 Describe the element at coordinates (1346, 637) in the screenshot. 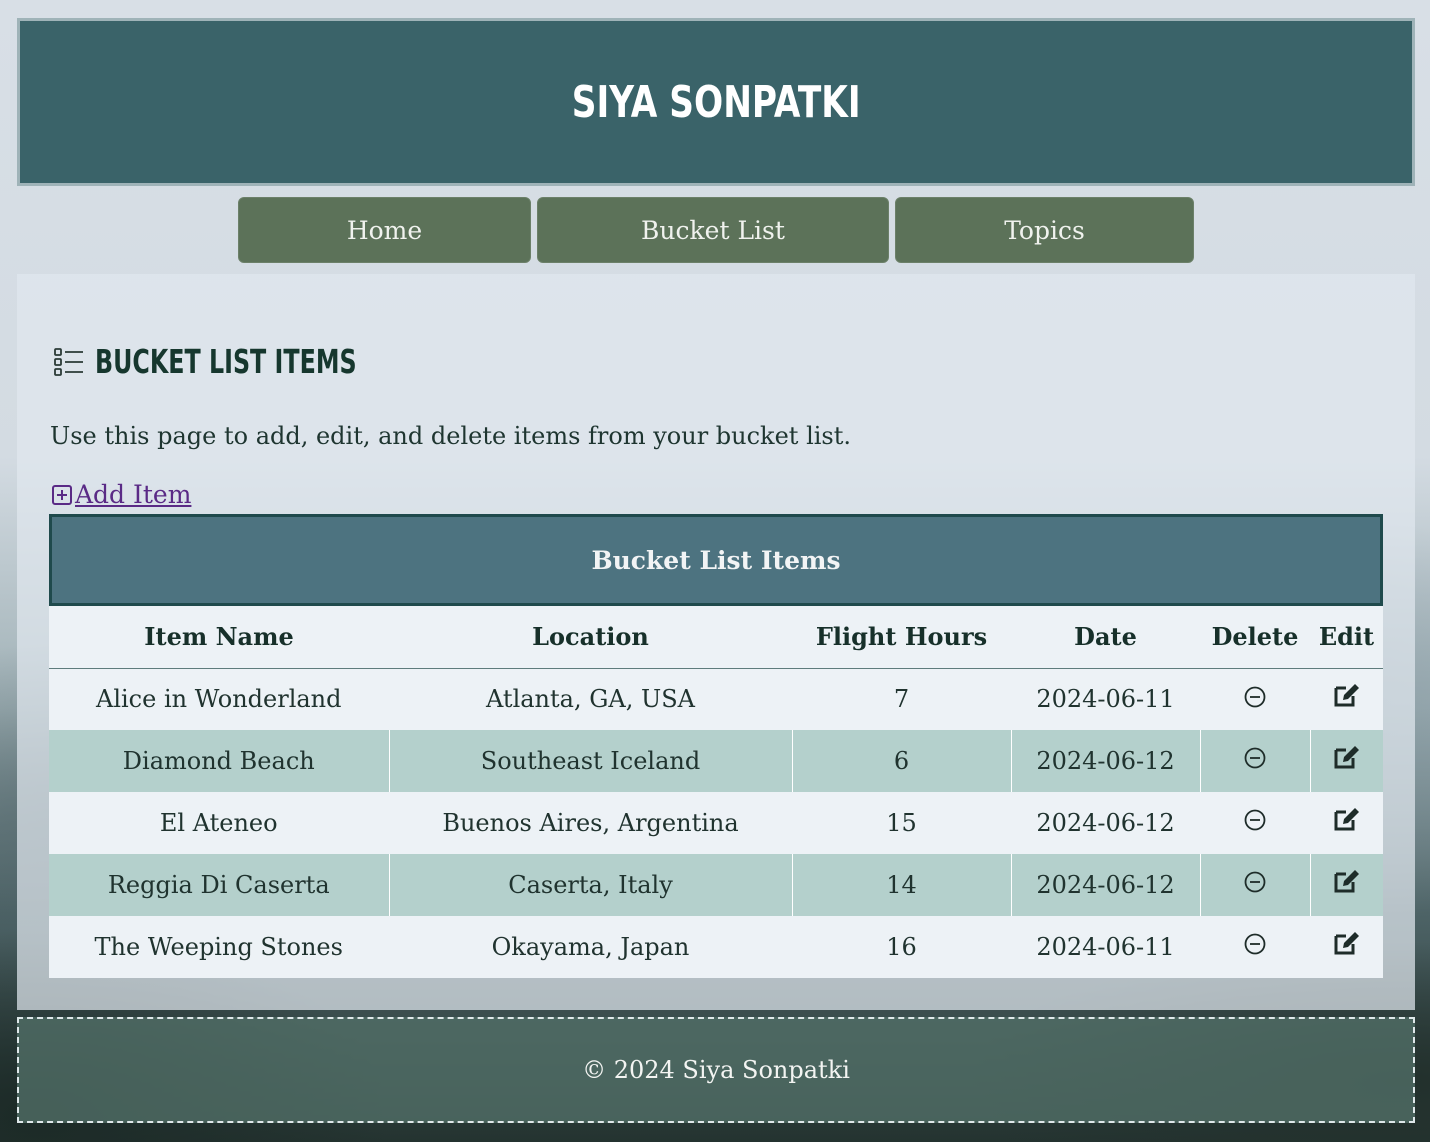

I see `column-header-edit: Edit` at that location.